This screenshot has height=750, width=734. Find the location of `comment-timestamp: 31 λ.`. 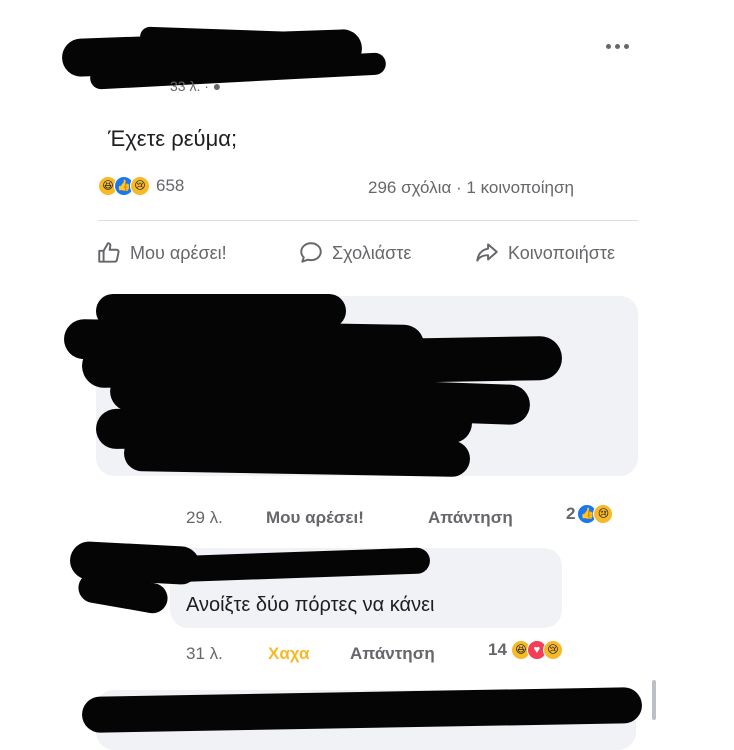

comment-timestamp: 31 λ. is located at coordinates (204, 654).